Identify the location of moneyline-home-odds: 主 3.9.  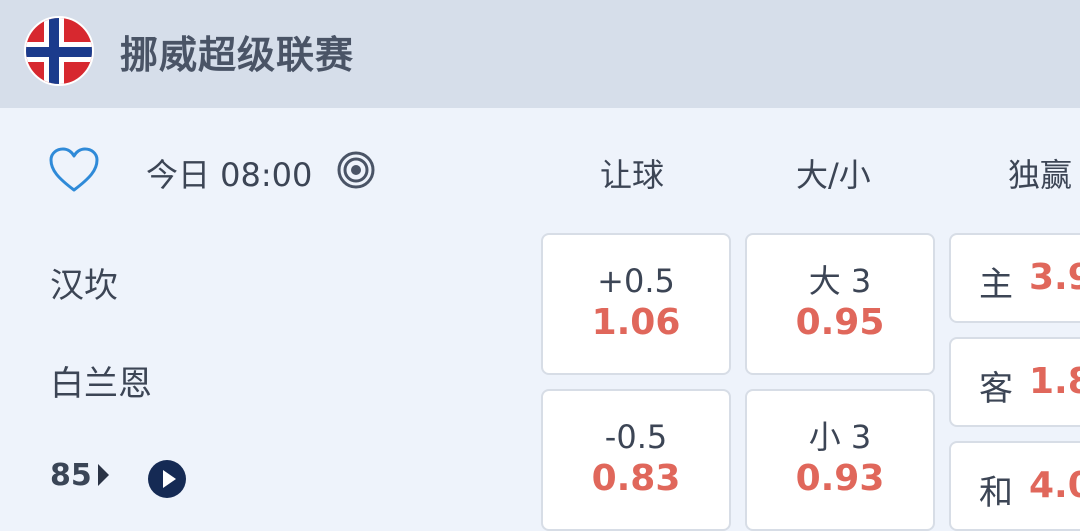
(1014, 278).